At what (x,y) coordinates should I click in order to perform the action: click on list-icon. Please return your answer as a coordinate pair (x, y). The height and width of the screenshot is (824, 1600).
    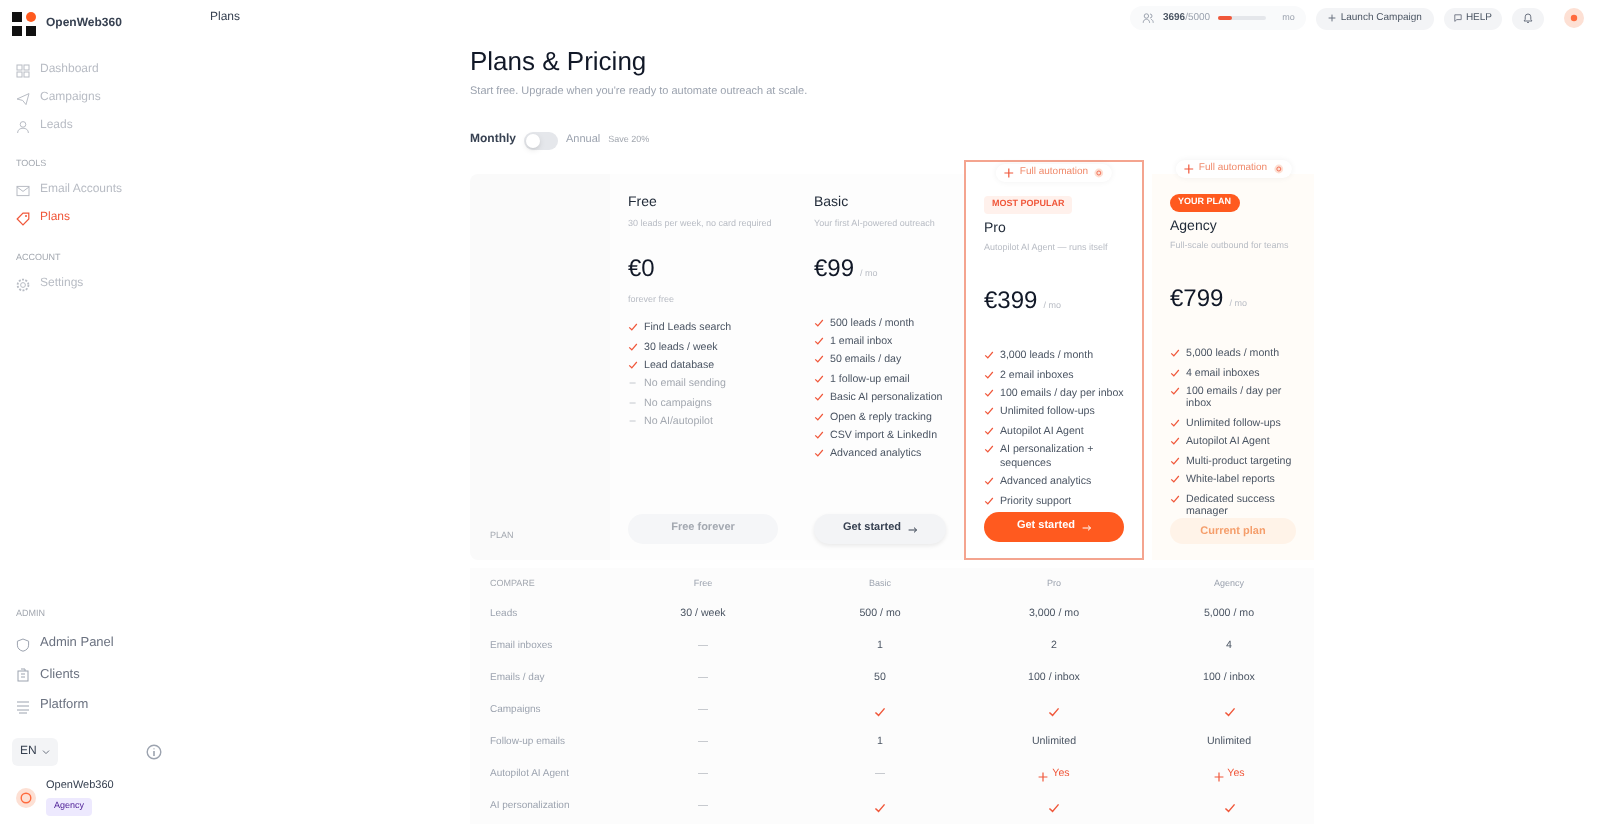
    Looking at the image, I should click on (23, 706).